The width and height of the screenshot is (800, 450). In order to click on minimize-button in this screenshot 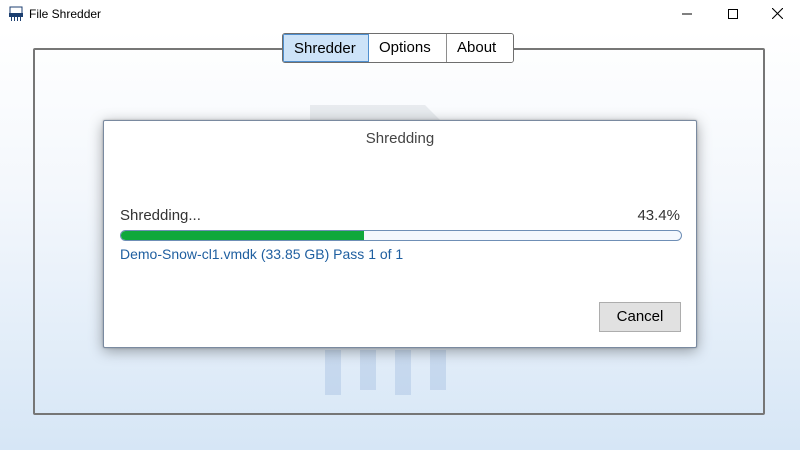, I will do `click(687, 15)`.